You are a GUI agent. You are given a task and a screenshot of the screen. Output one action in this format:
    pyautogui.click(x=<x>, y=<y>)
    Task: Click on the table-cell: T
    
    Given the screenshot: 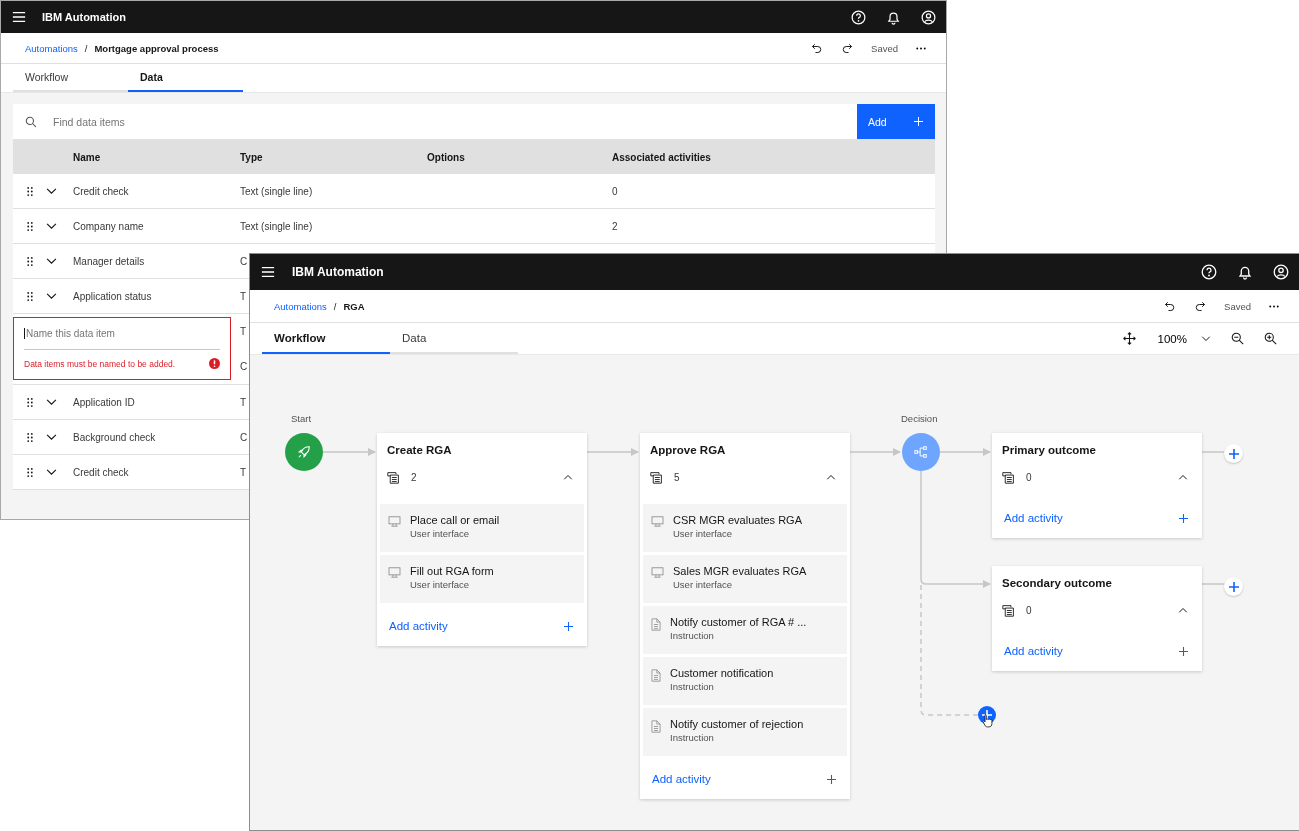 What is the action you would take?
    pyautogui.click(x=243, y=296)
    